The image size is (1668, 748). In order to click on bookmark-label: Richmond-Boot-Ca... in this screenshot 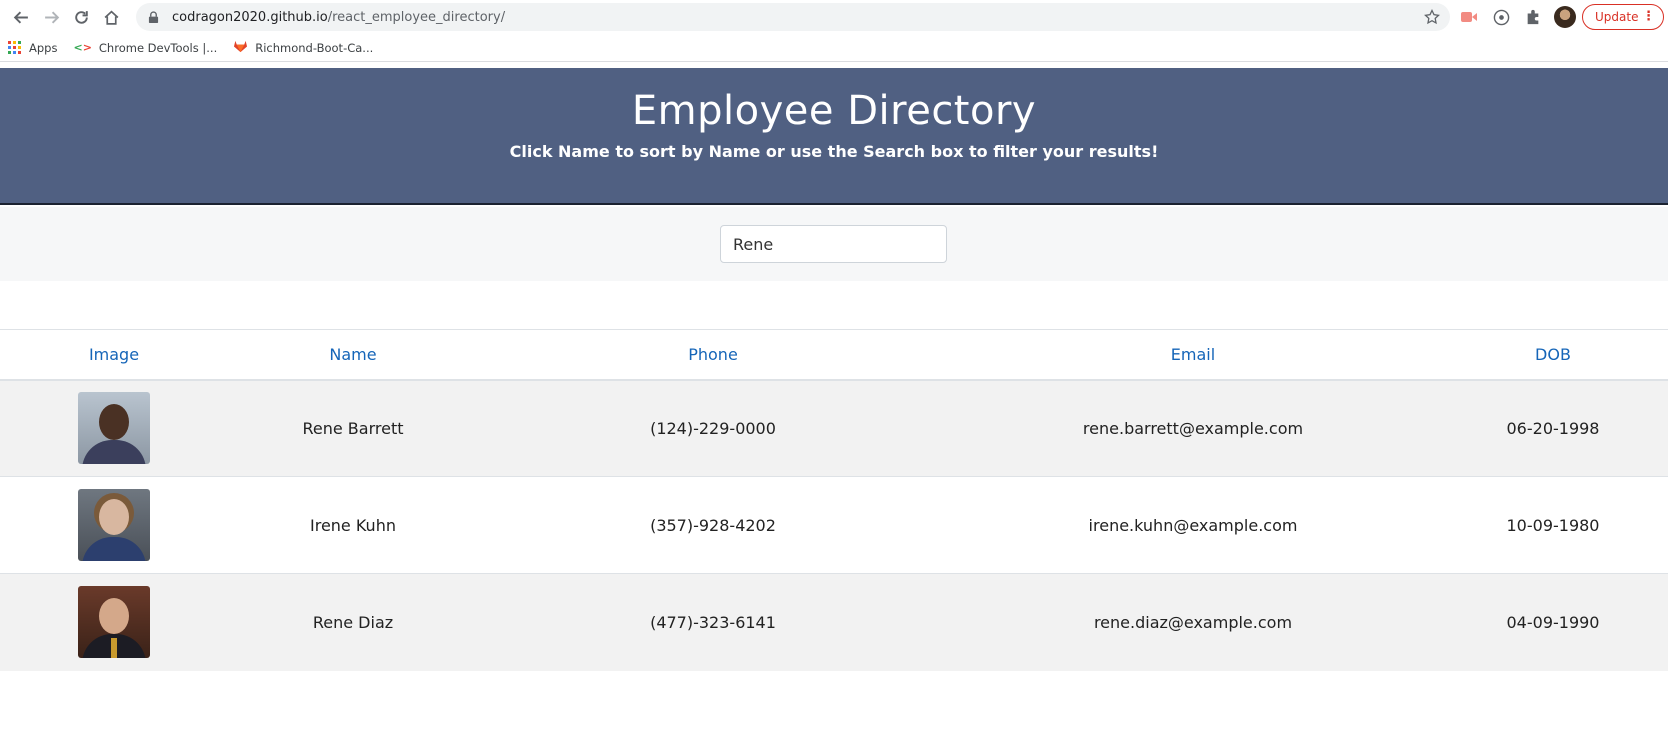, I will do `click(314, 47)`.